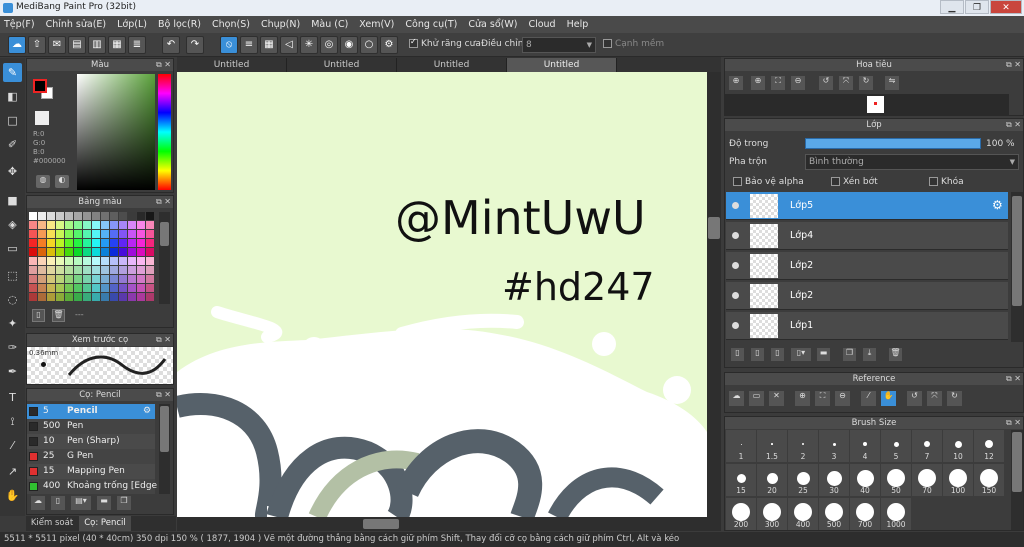  I want to click on color-mode-icon: ◐, so click(62, 181).